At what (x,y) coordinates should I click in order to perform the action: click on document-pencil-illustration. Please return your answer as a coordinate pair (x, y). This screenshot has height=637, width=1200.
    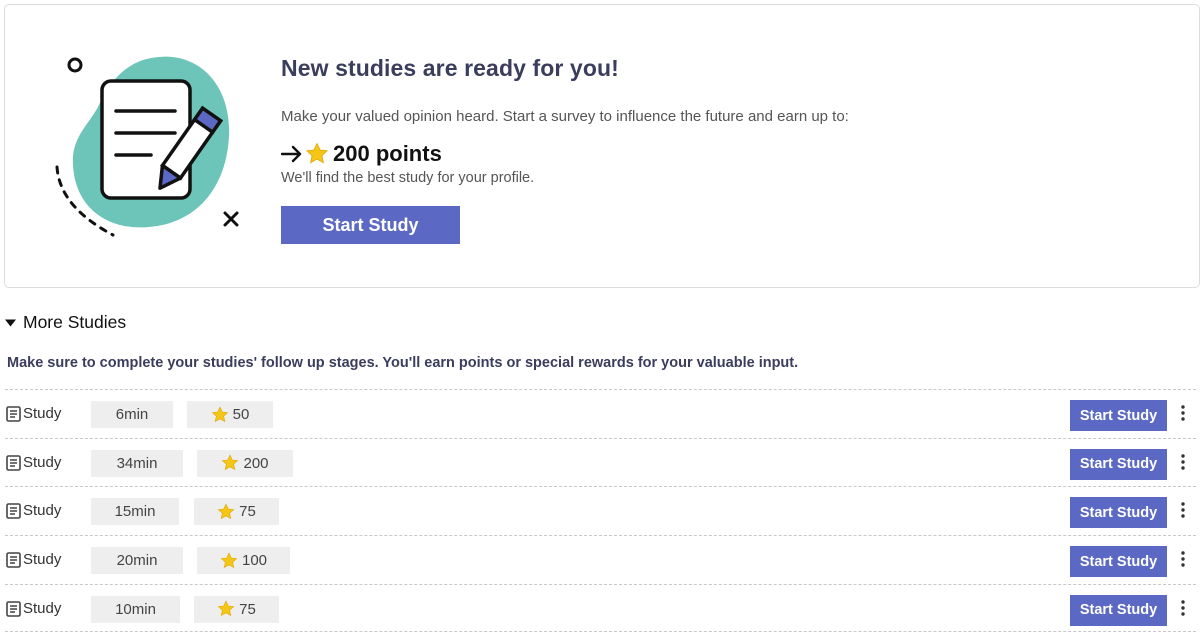
    Looking at the image, I should click on (147, 146).